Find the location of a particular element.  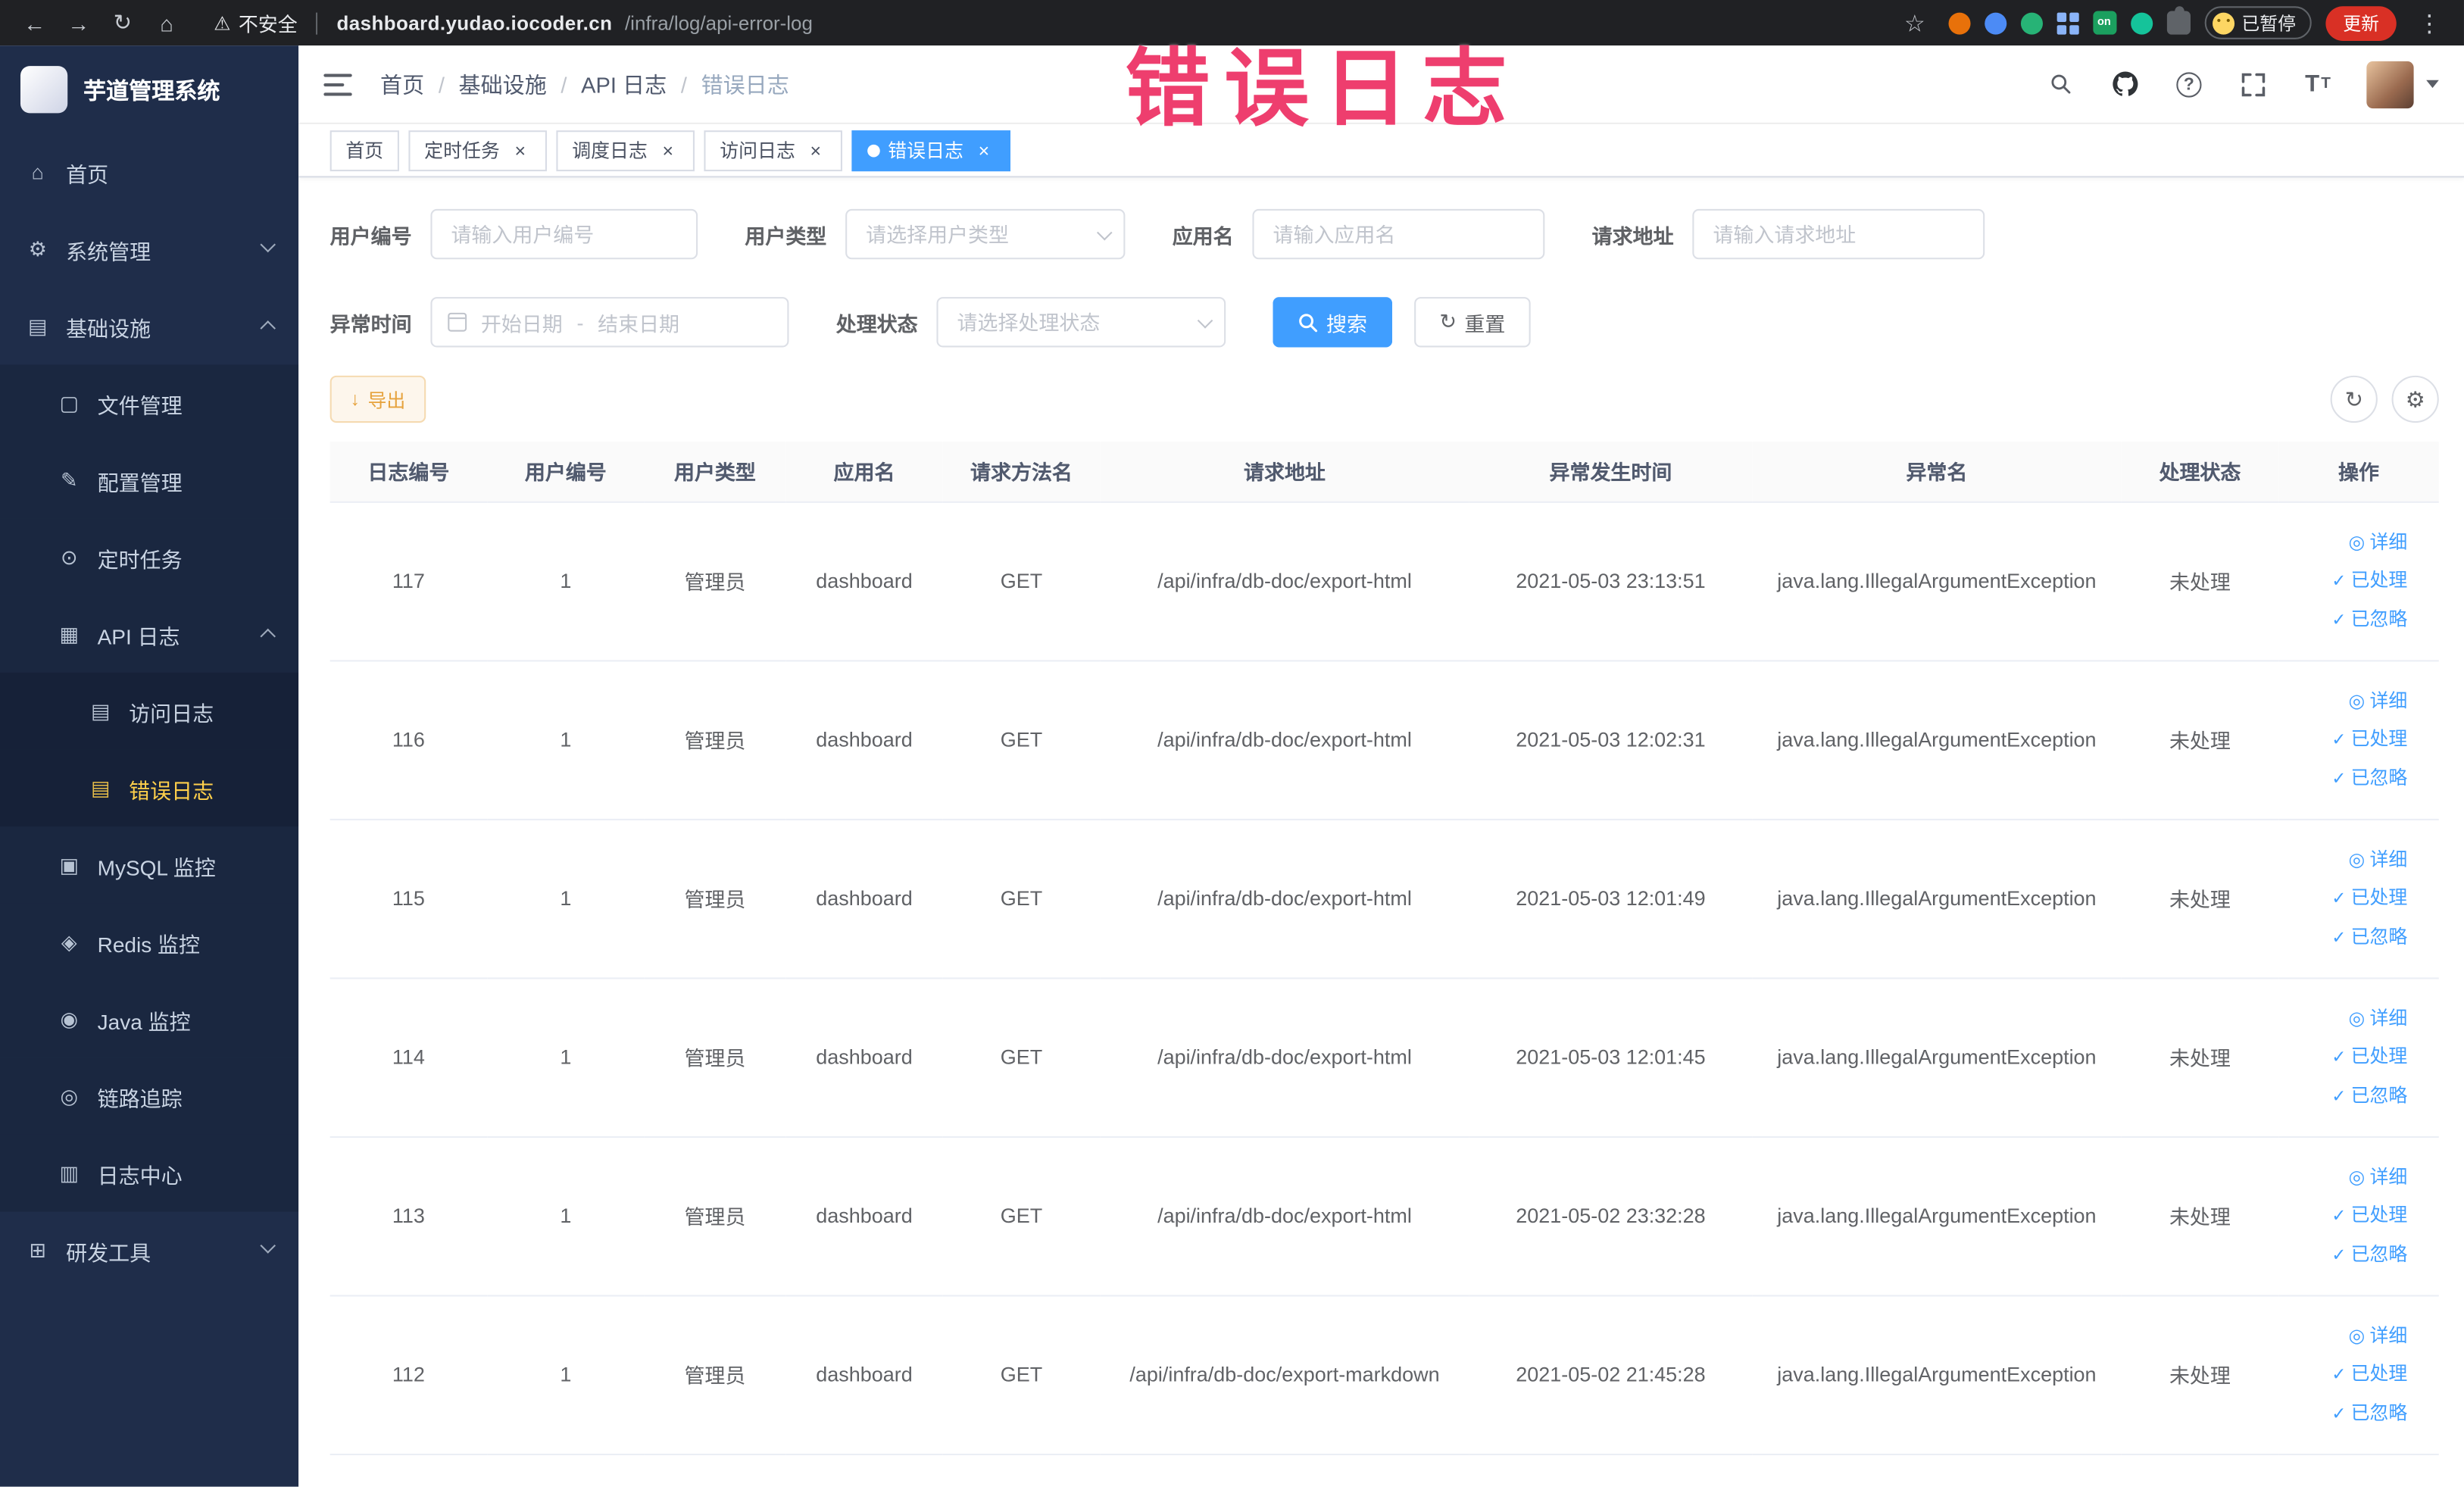

refresh-table-button is located at coordinates (2354, 399).